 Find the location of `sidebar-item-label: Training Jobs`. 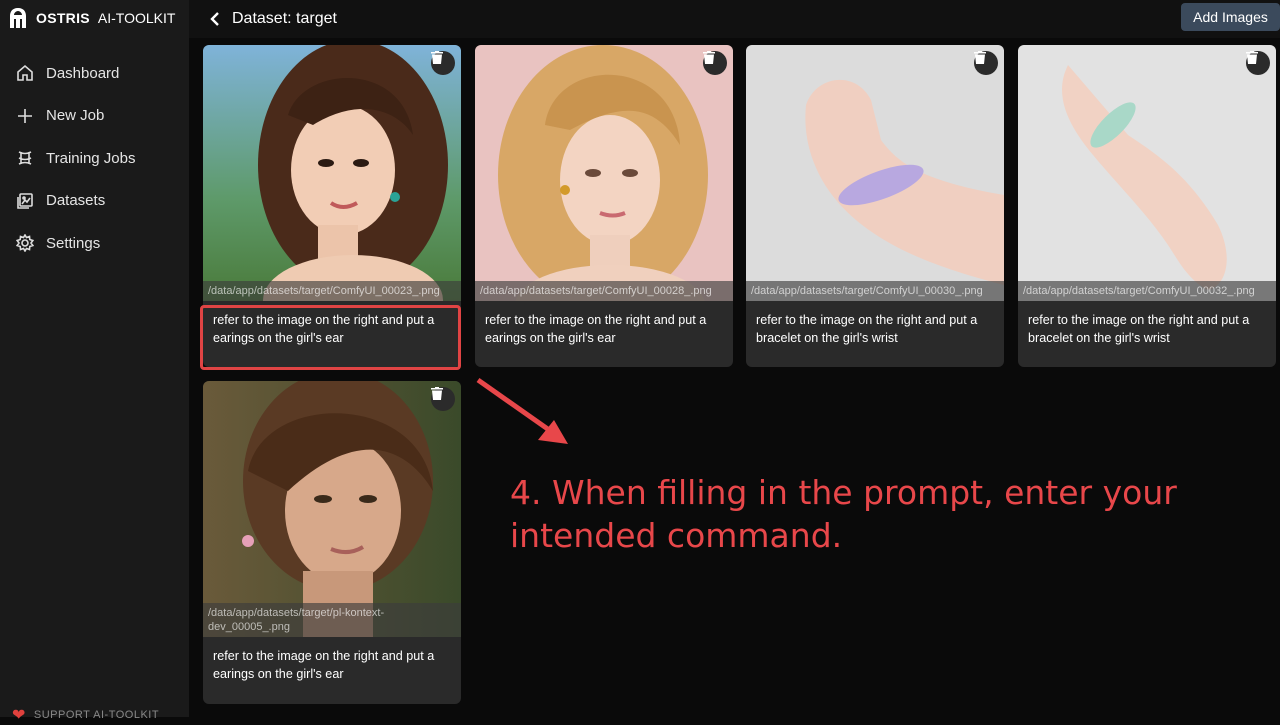

sidebar-item-label: Training Jobs is located at coordinates (91, 158).